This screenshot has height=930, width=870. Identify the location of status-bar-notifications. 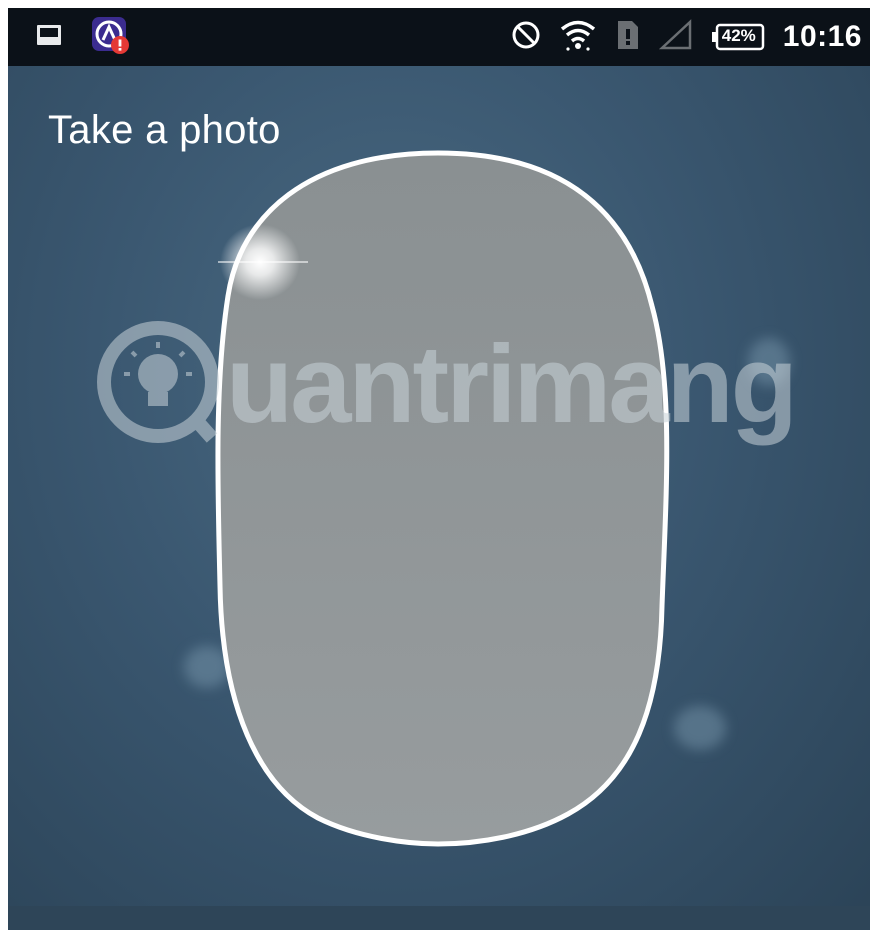
(83, 35).